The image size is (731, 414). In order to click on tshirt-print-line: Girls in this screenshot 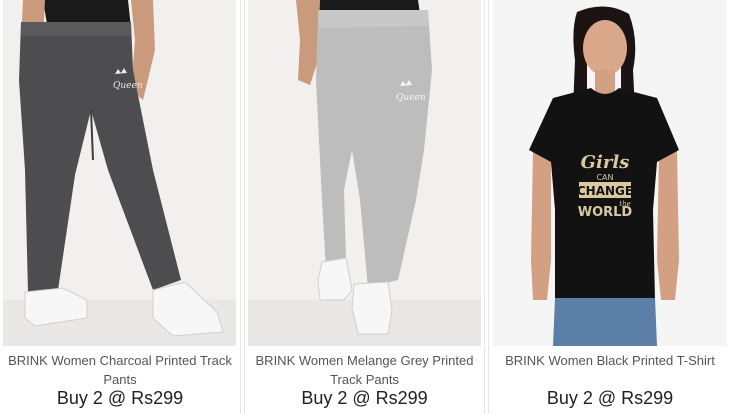, I will do `click(605, 162)`.